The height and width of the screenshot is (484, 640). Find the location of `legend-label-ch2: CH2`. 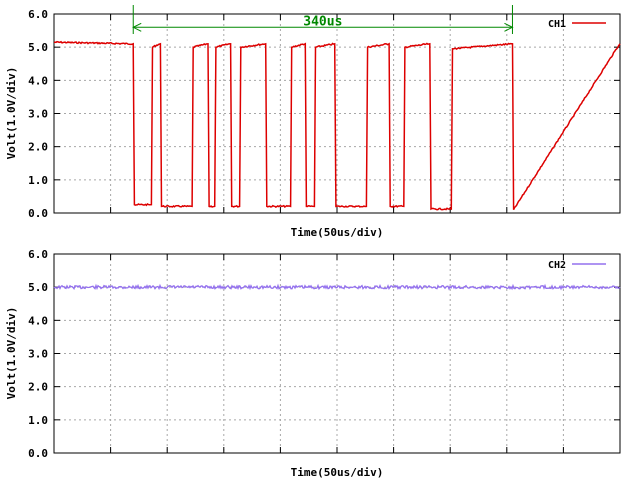

legend-label-ch2: CH2 is located at coordinates (557, 265).